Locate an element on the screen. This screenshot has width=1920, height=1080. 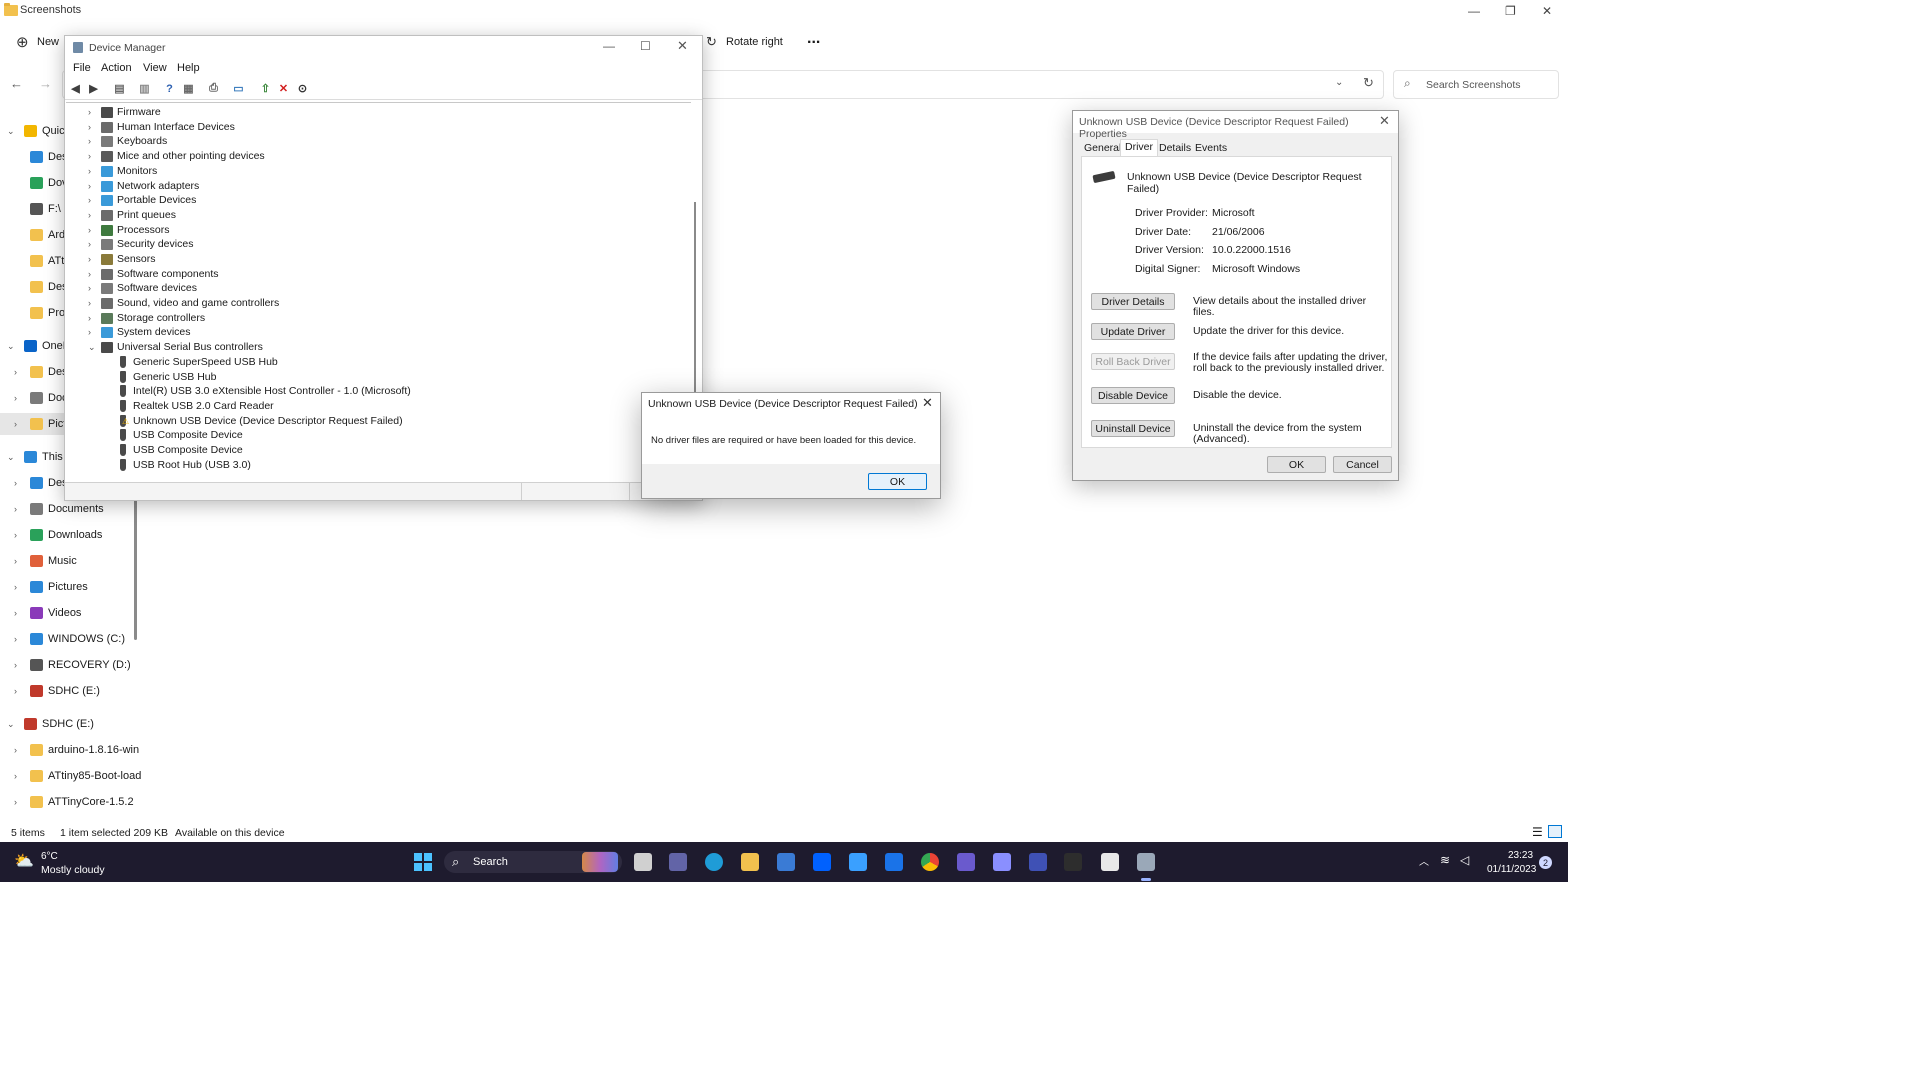
rotate-right-button: Rotate right is located at coordinates (754, 42).